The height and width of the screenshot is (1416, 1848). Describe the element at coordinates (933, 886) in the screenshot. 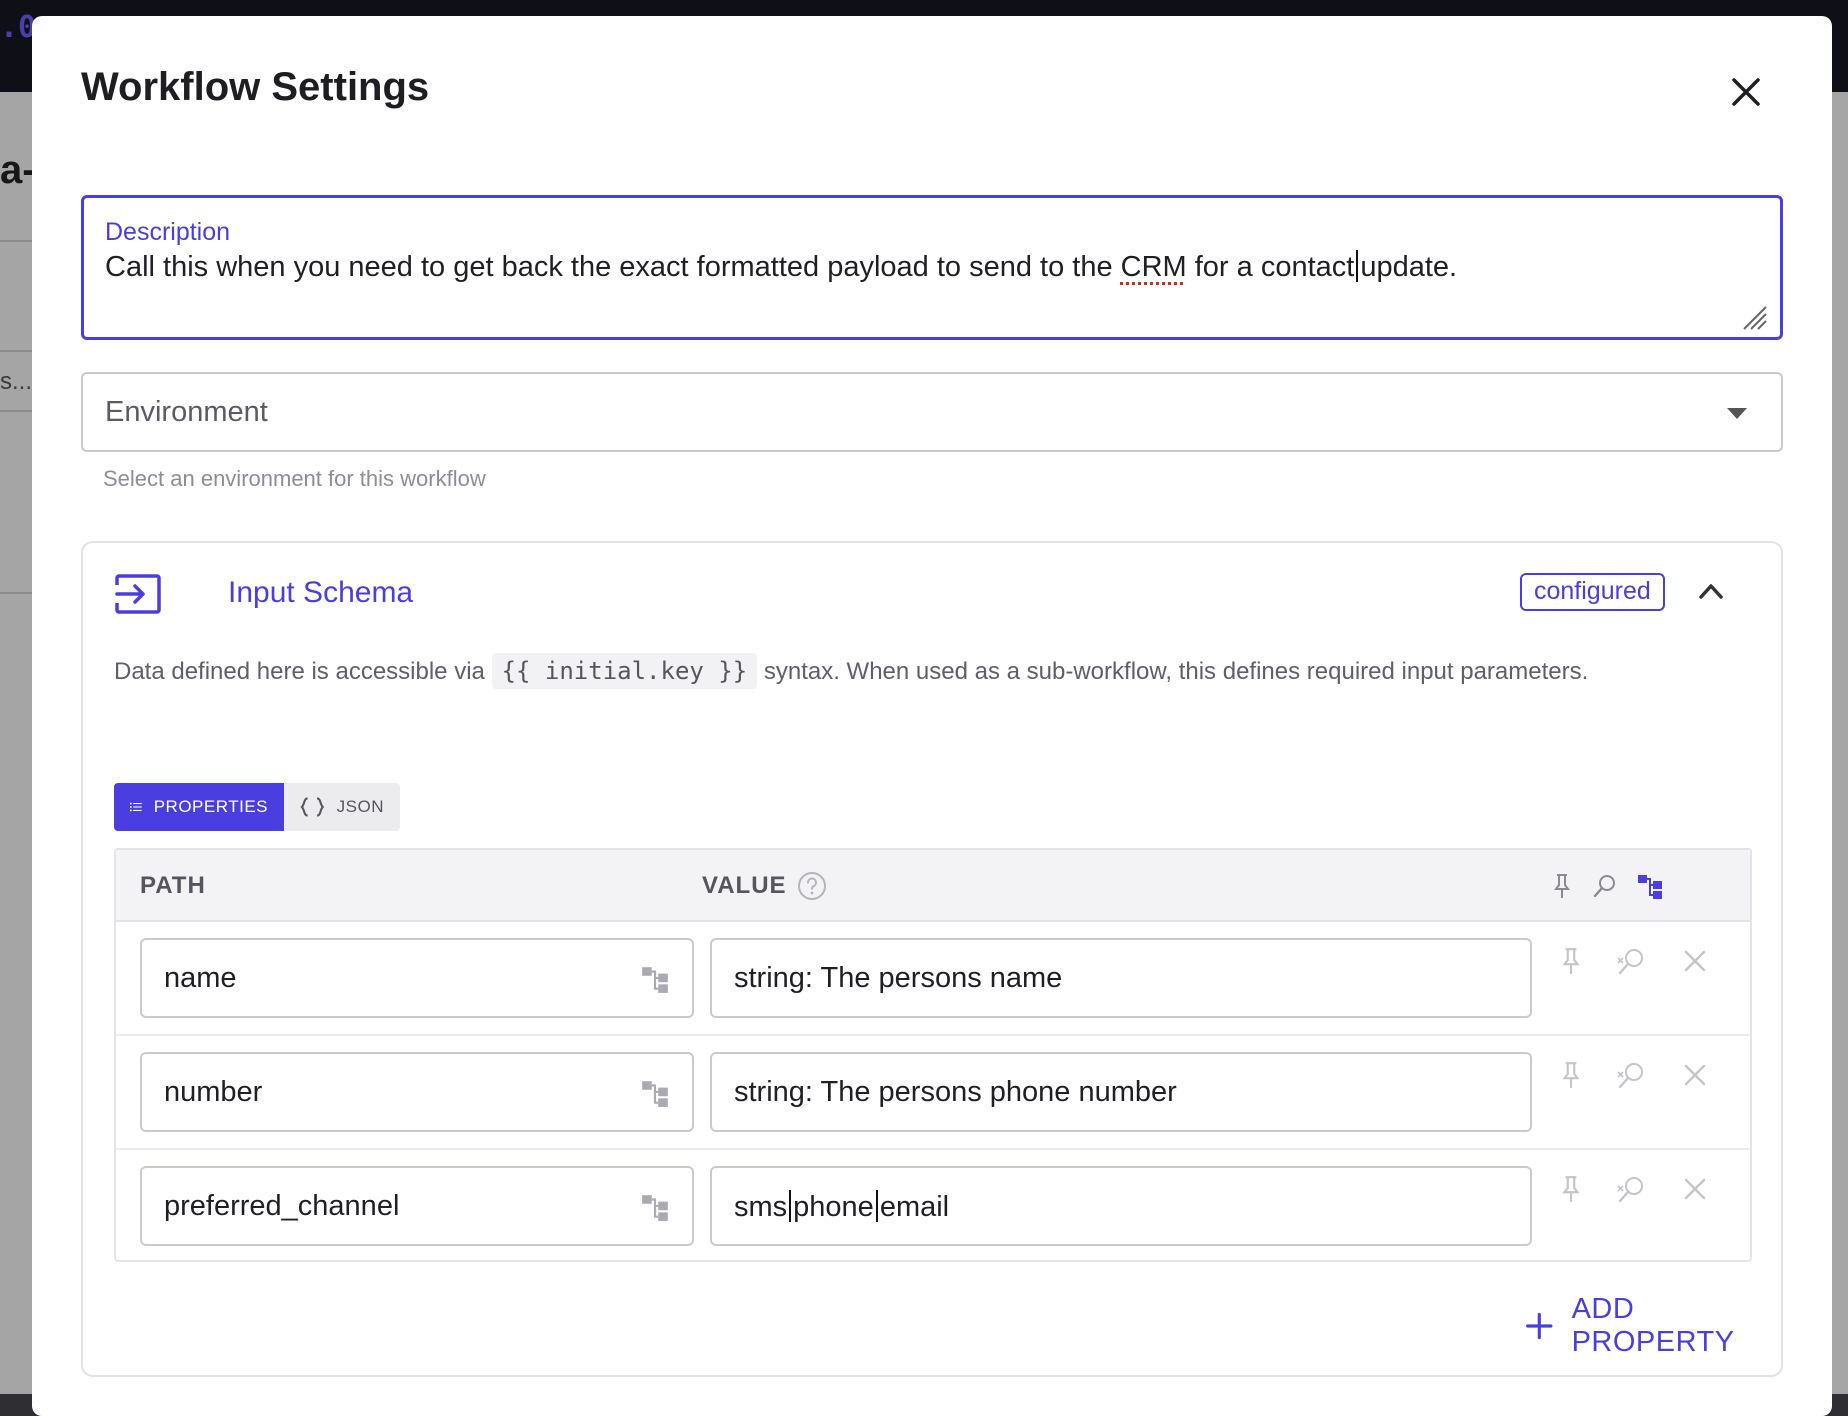

I see `table-header: PATH VALUE` at that location.